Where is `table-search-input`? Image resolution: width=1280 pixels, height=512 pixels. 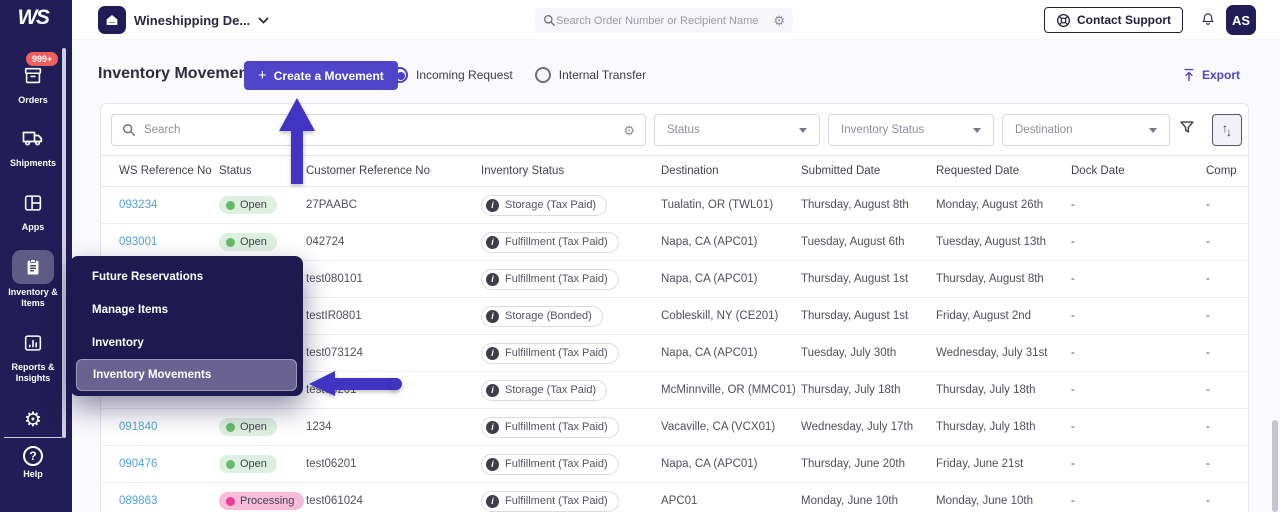 table-search-input is located at coordinates (380, 130).